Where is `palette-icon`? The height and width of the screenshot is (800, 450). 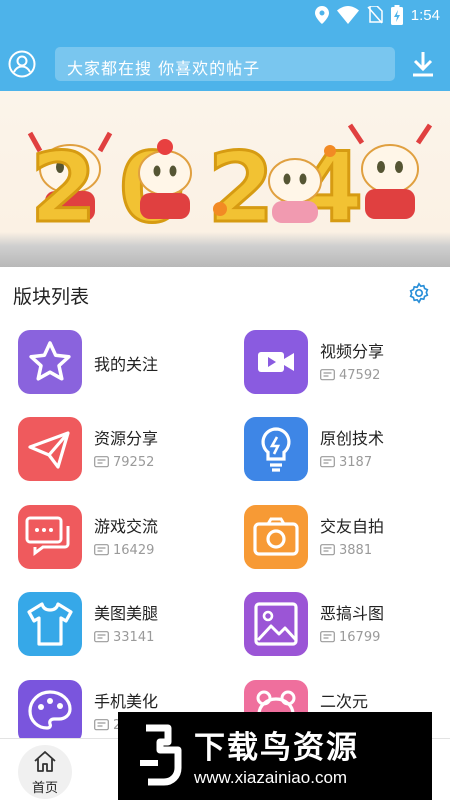 palette-icon is located at coordinates (50, 710).